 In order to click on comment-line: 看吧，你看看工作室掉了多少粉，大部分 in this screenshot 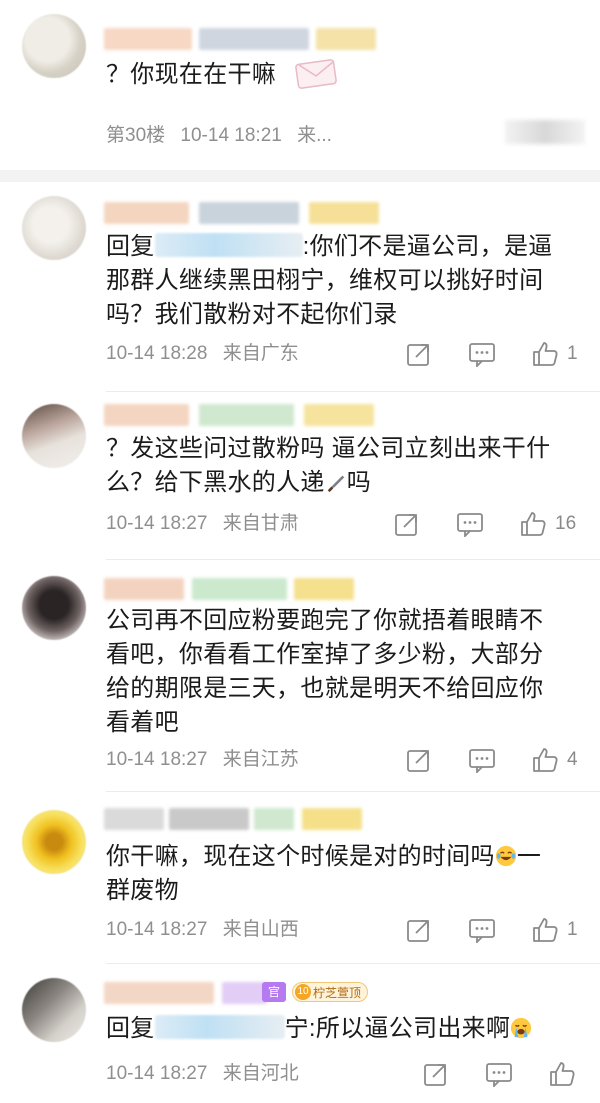, I will do `click(325, 654)`.